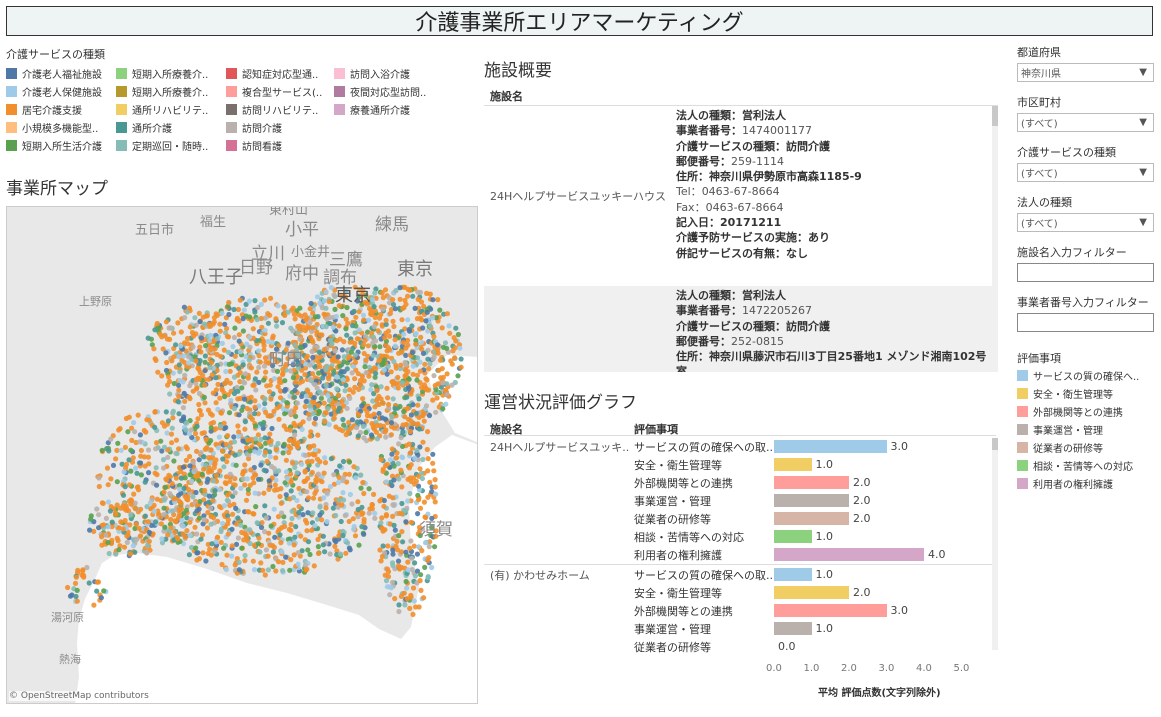 The image size is (1161, 717). What do you see at coordinates (849, 668) in the screenshot?
I see `axis-tick-label: 2.0` at bounding box center [849, 668].